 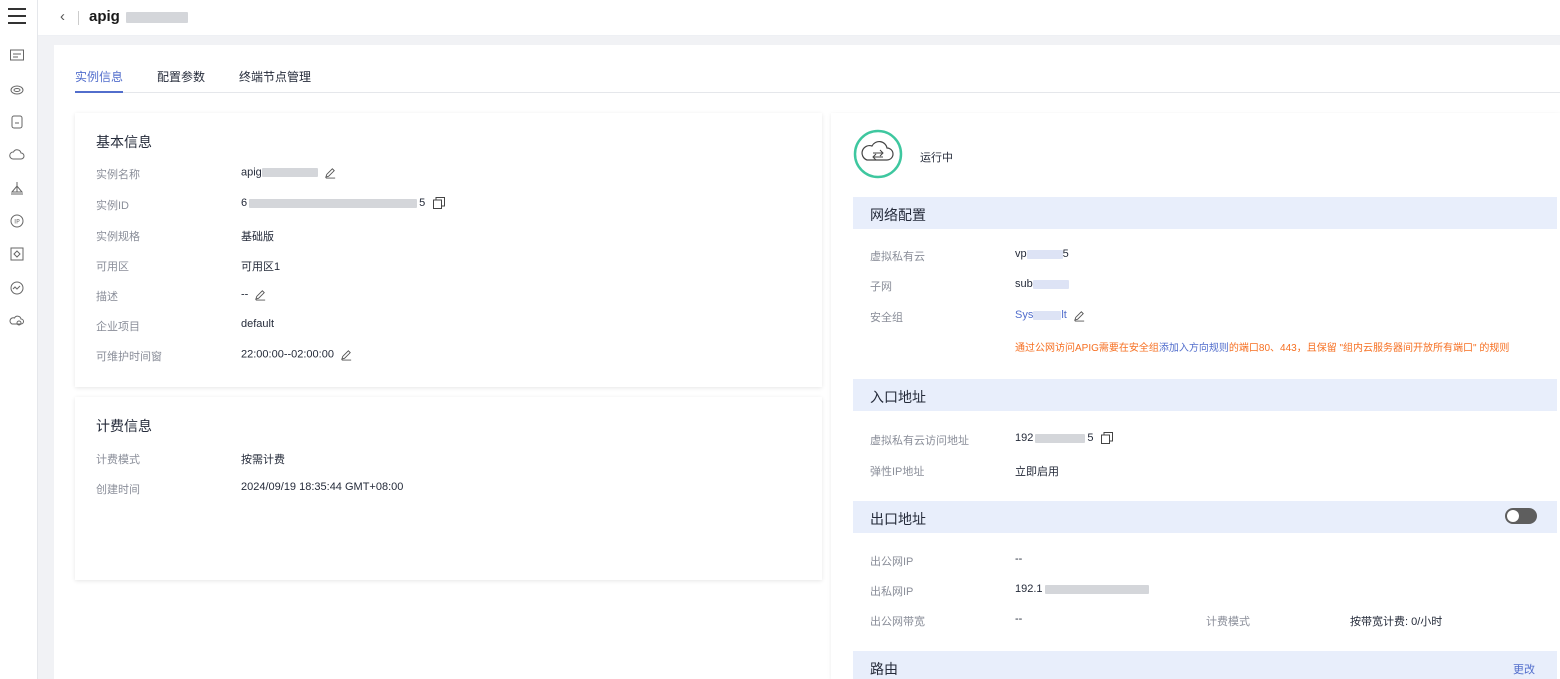 What do you see at coordinates (17, 55) in the screenshot?
I see `instance-icon` at bounding box center [17, 55].